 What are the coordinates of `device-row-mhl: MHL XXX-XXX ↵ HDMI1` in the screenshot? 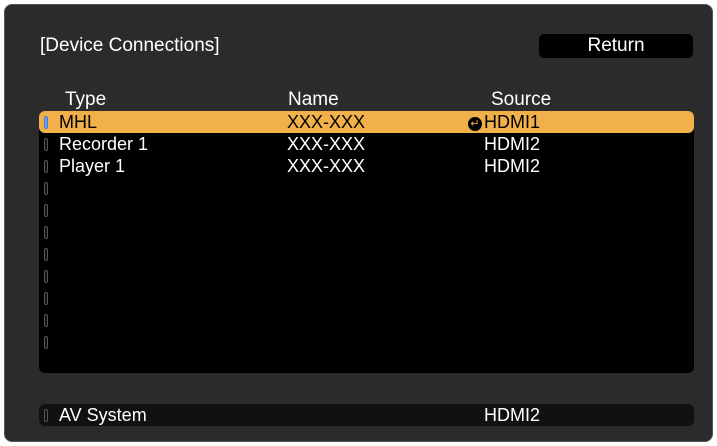 It's located at (366, 122).